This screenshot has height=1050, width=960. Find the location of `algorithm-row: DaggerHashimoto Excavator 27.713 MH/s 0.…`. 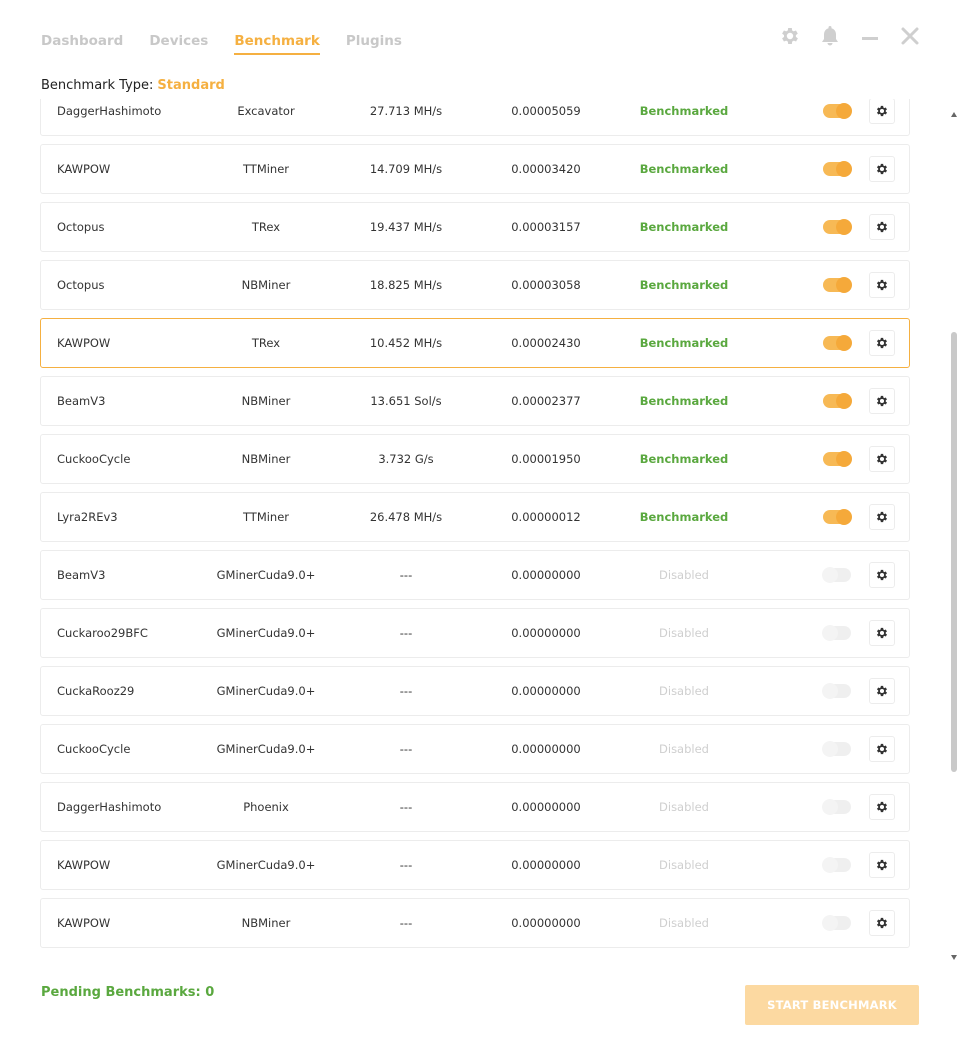

algorithm-row: DaggerHashimoto Excavator 27.713 MH/s 0.… is located at coordinates (475, 117).